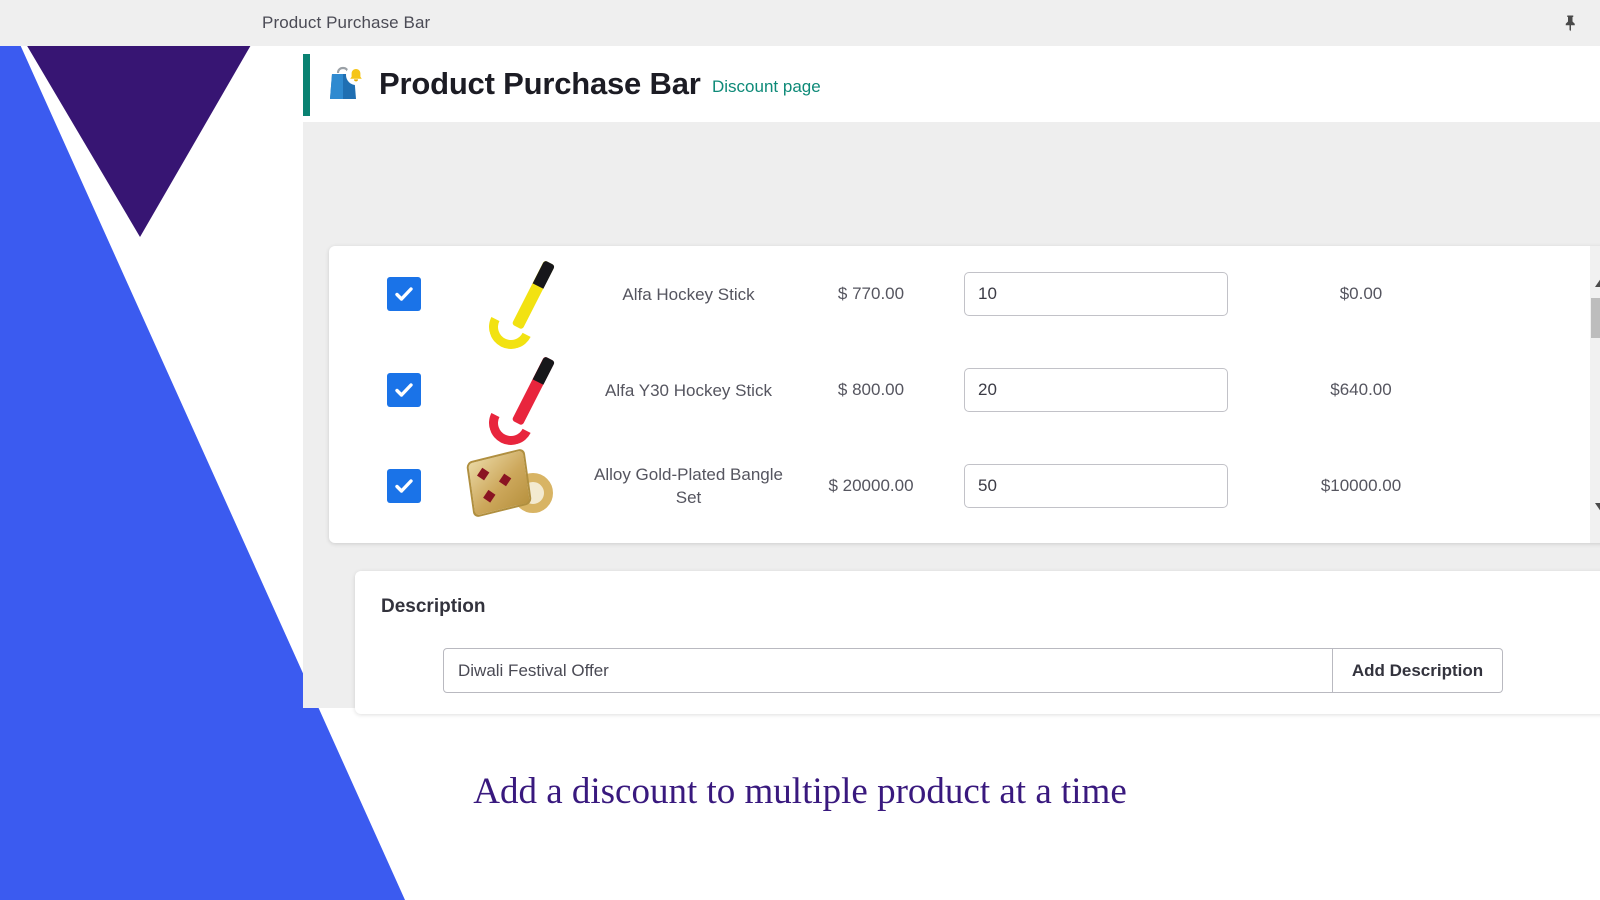  What do you see at coordinates (977, 642) in the screenshot?
I see `description-card: Description Add Description` at bounding box center [977, 642].